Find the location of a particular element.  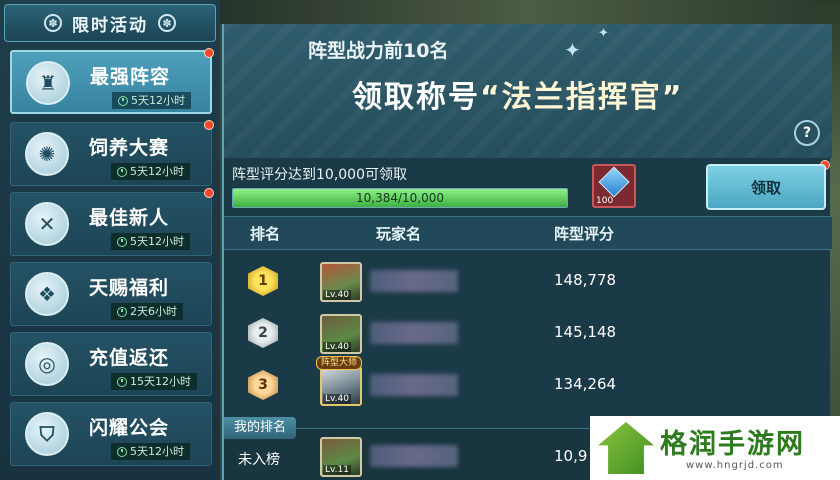

watermark-text: 格润手游网 is located at coordinates (732, 444).